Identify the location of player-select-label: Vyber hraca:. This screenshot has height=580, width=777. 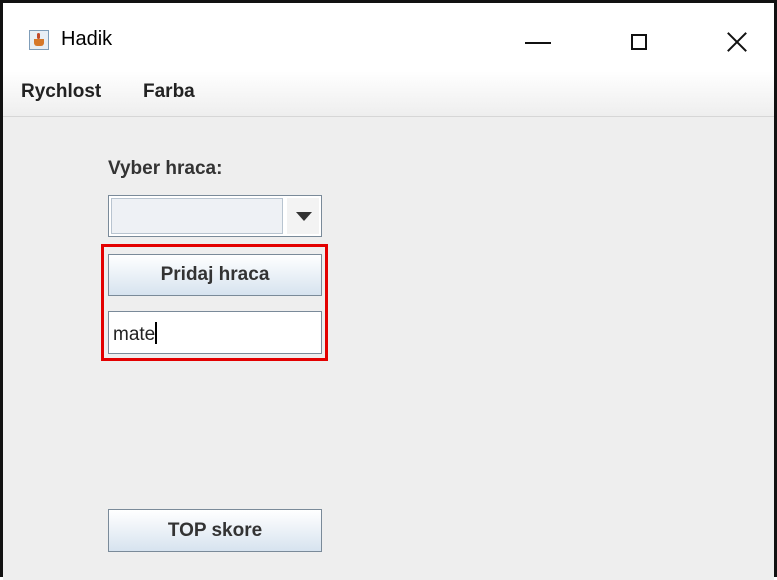
(165, 168).